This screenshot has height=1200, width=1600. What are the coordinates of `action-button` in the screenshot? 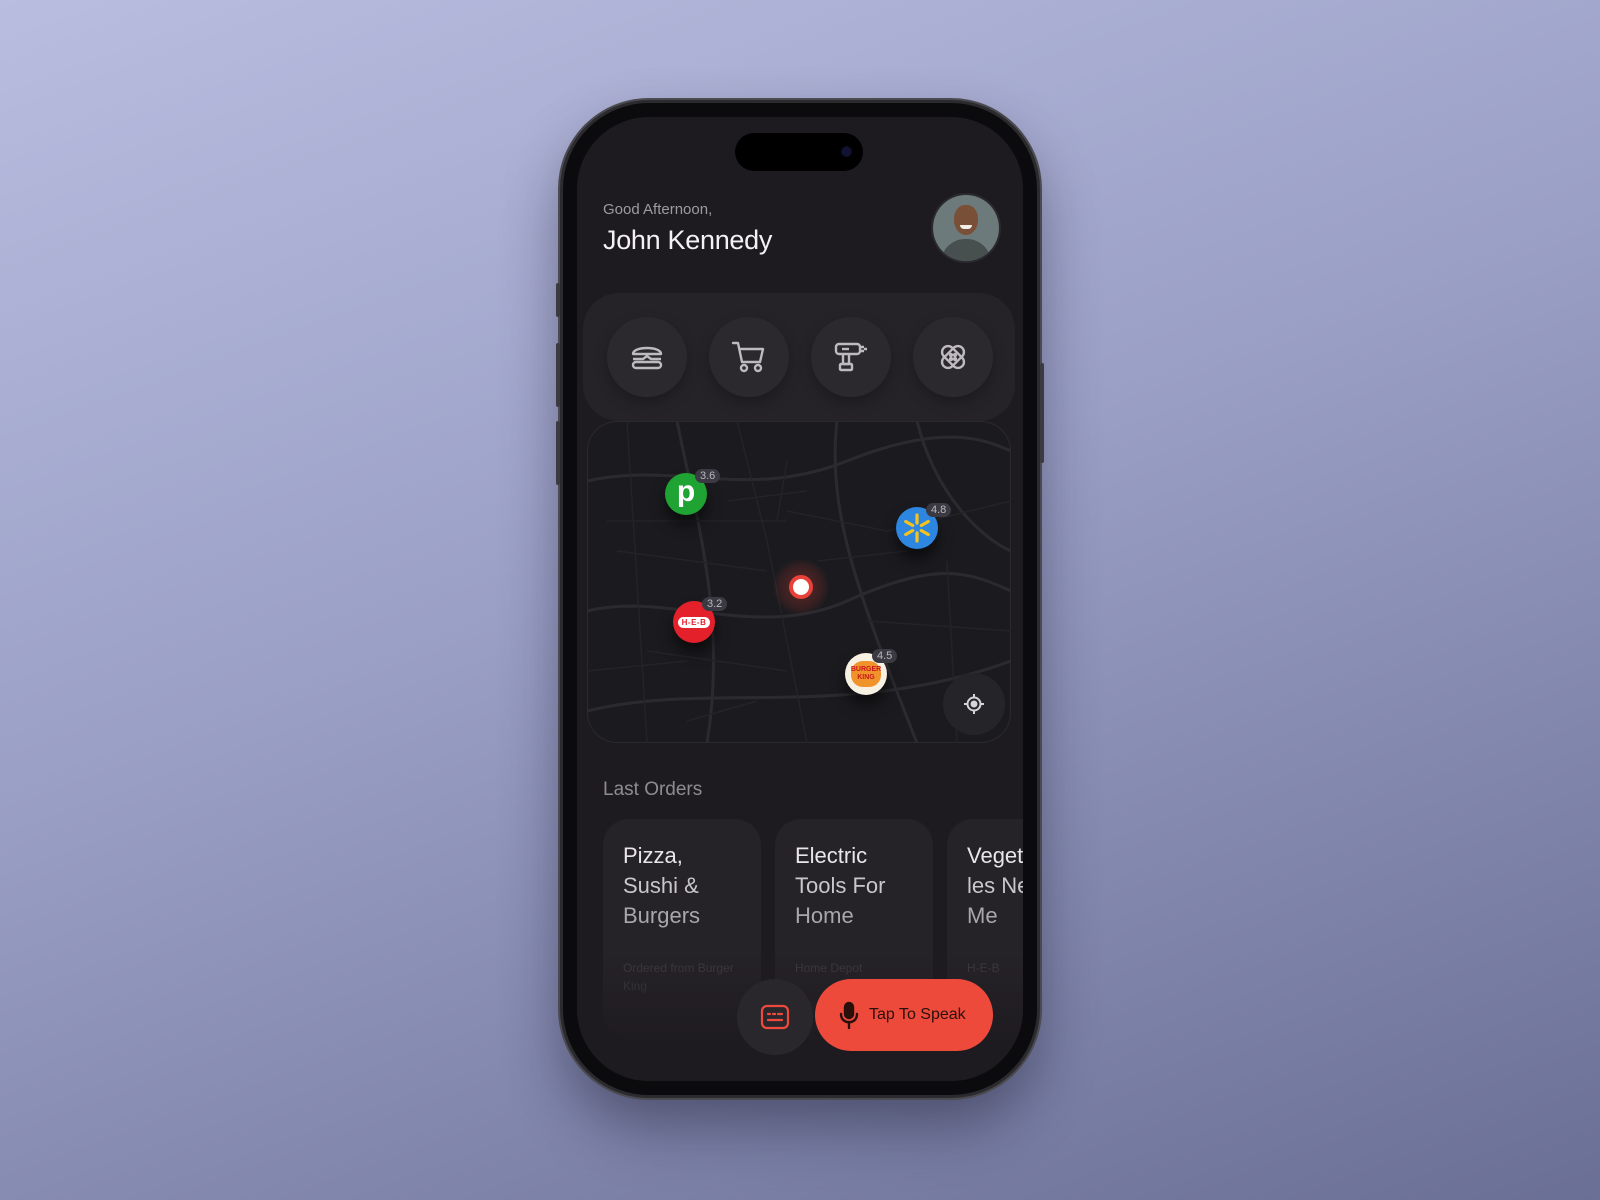 It's located at (558, 300).